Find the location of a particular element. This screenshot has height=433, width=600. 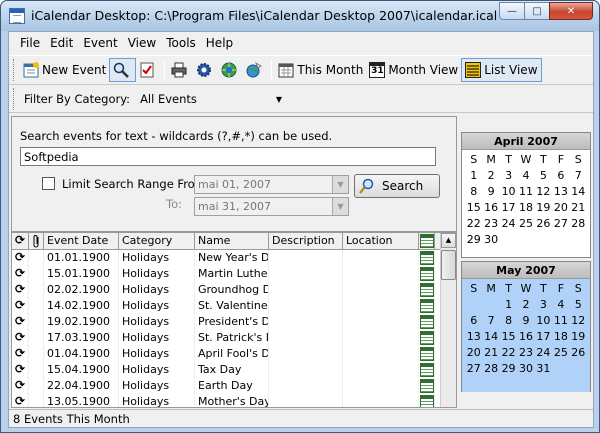

table-row: ⟳ 17.03.1900HolidaysSt. Patrick's Day is located at coordinates (227, 338).